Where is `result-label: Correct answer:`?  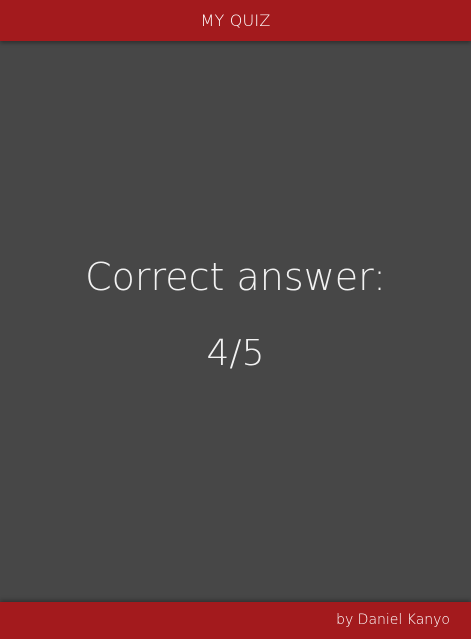
result-label: Correct answer: is located at coordinates (235, 277).